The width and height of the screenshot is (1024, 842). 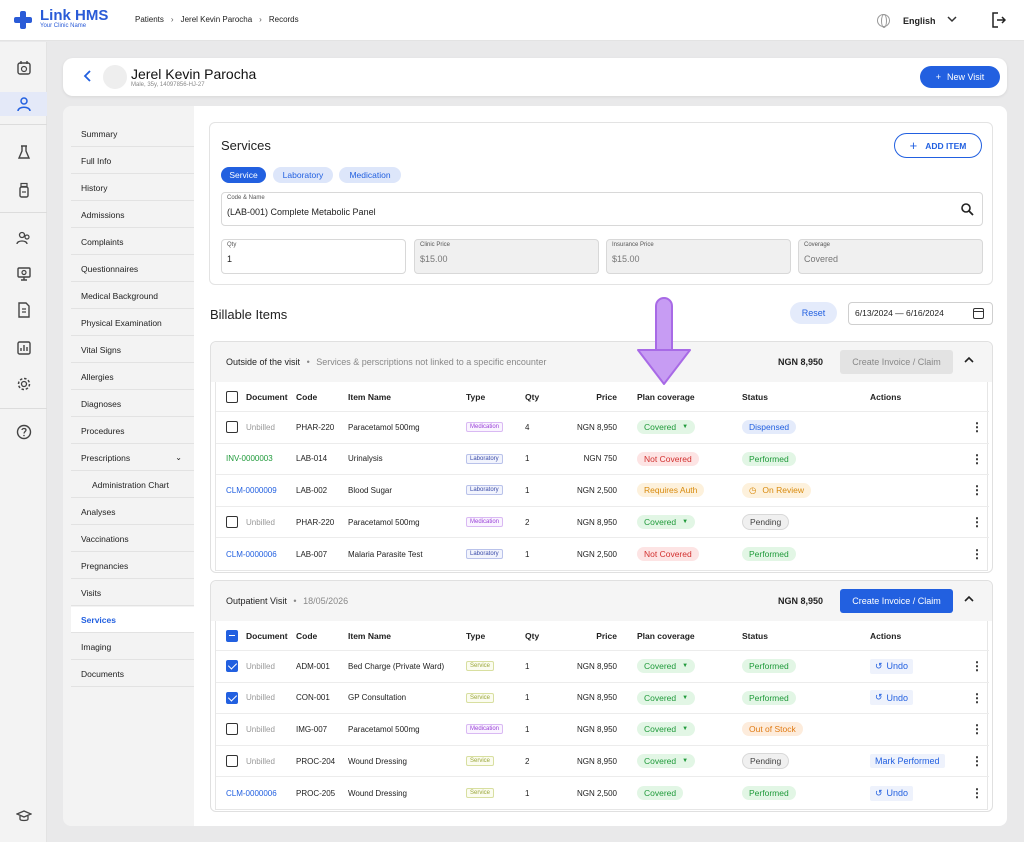 What do you see at coordinates (132, 323) in the screenshot?
I see `nav-item-physical-examination: Physical Examination` at bounding box center [132, 323].